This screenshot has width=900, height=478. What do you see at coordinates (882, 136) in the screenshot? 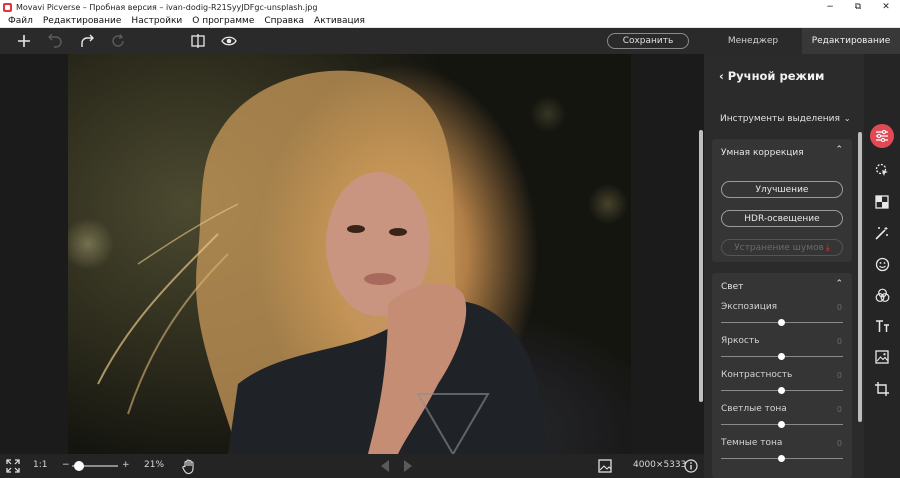
I see `sliders-icon` at bounding box center [882, 136].